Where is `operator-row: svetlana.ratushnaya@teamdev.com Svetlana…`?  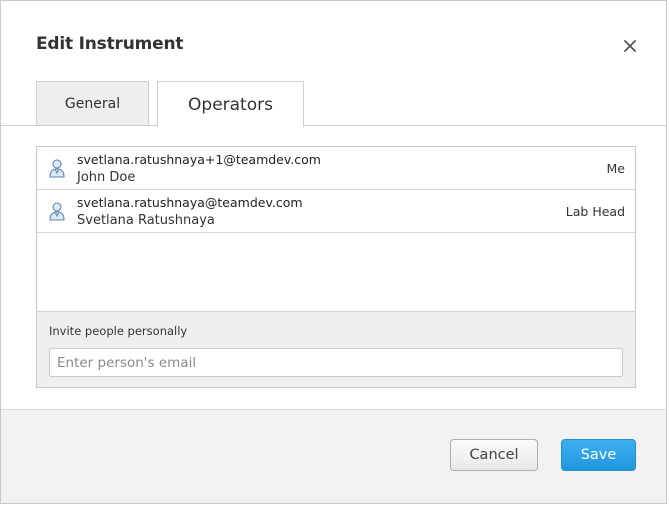
operator-row: svetlana.ratushnaya@teamdev.com Svetlana… is located at coordinates (336, 211).